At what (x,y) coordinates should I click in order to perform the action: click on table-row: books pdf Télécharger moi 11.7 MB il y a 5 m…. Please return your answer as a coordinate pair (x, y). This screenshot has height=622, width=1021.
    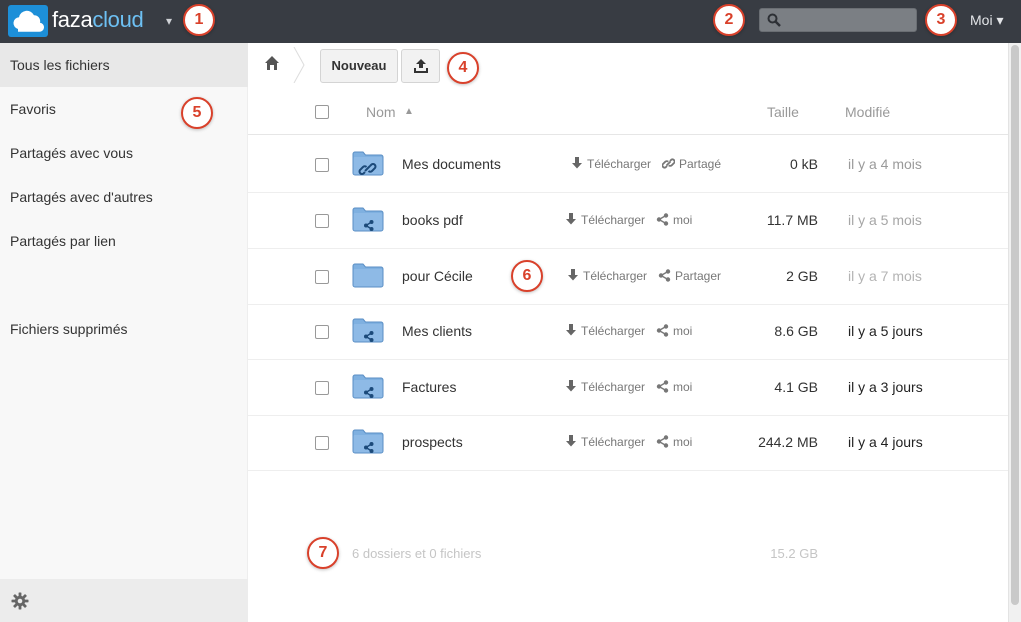
    Looking at the image, I should click on (628, 221).